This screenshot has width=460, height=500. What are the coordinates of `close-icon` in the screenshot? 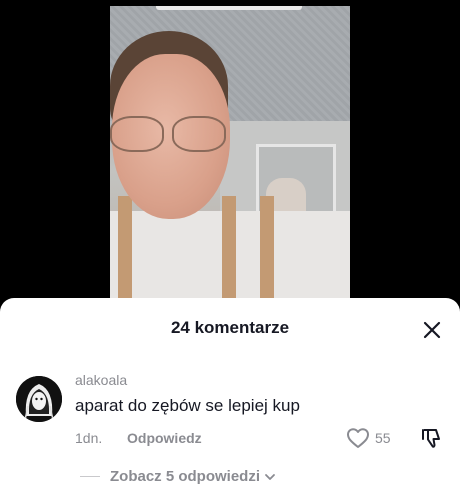 It's located at (432, 330).